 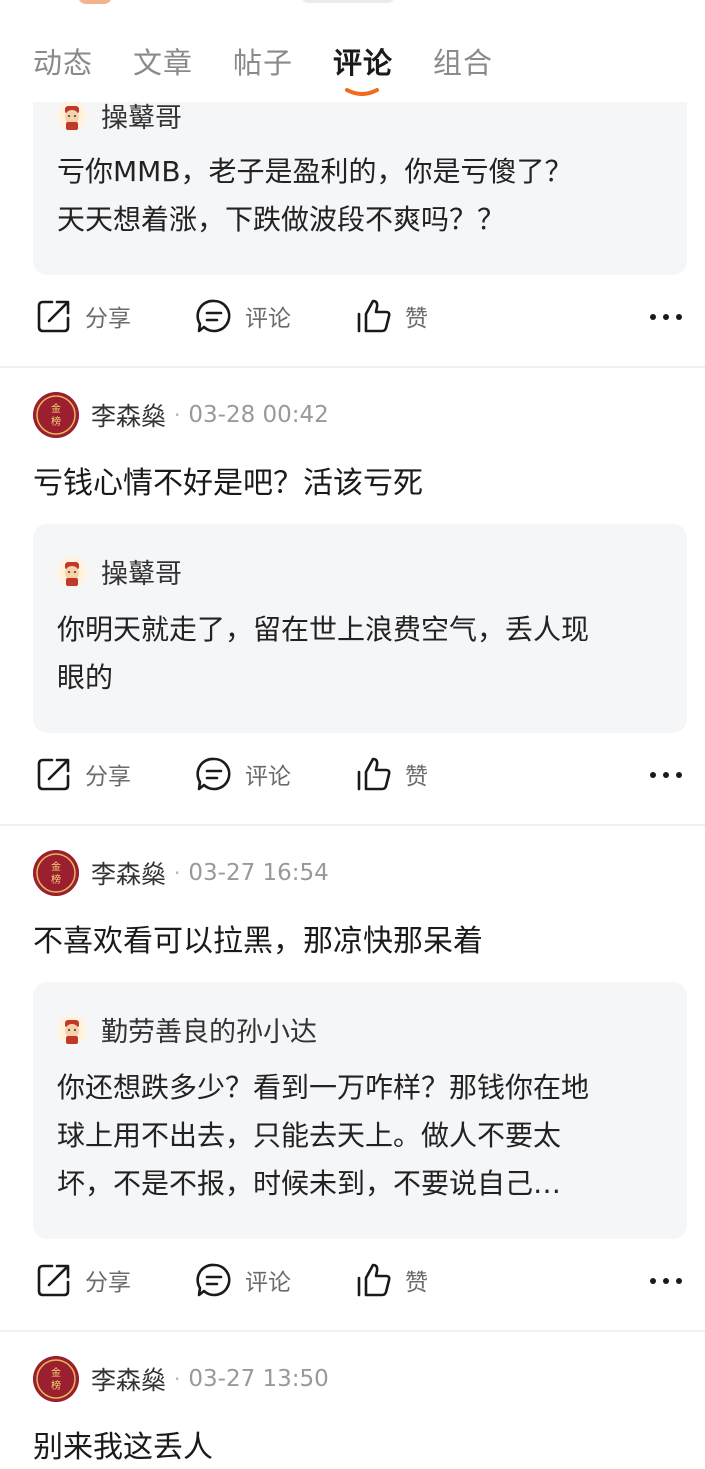 What do you see at coordinates (315, 195) in the screenshot?
I see `reply-text: 亏你MMB，老子是盈利的，你是亏傻了？ 天天想着涨，下跌做波段不爽吗？？` at bounding box center [315, 195].